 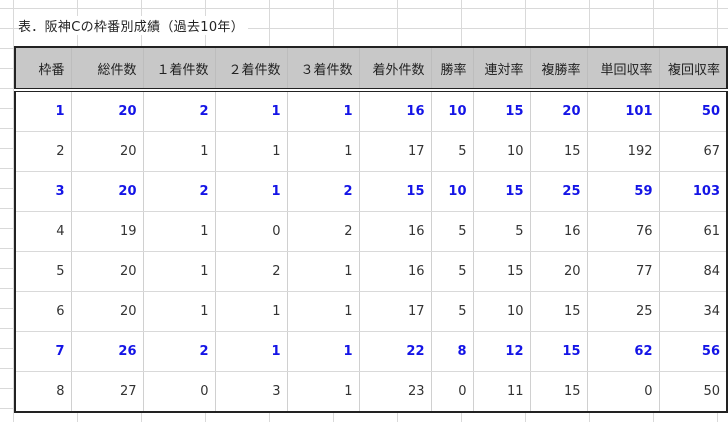 I want to click on header-second-count: ２着件数, so click(x=250, y=69).